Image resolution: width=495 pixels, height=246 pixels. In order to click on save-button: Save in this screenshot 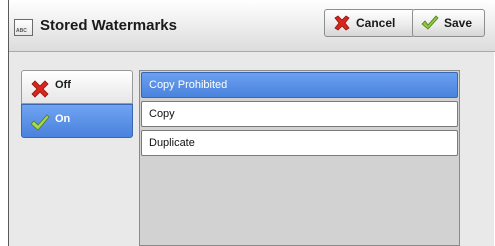, I will do `click(448, 23)`.